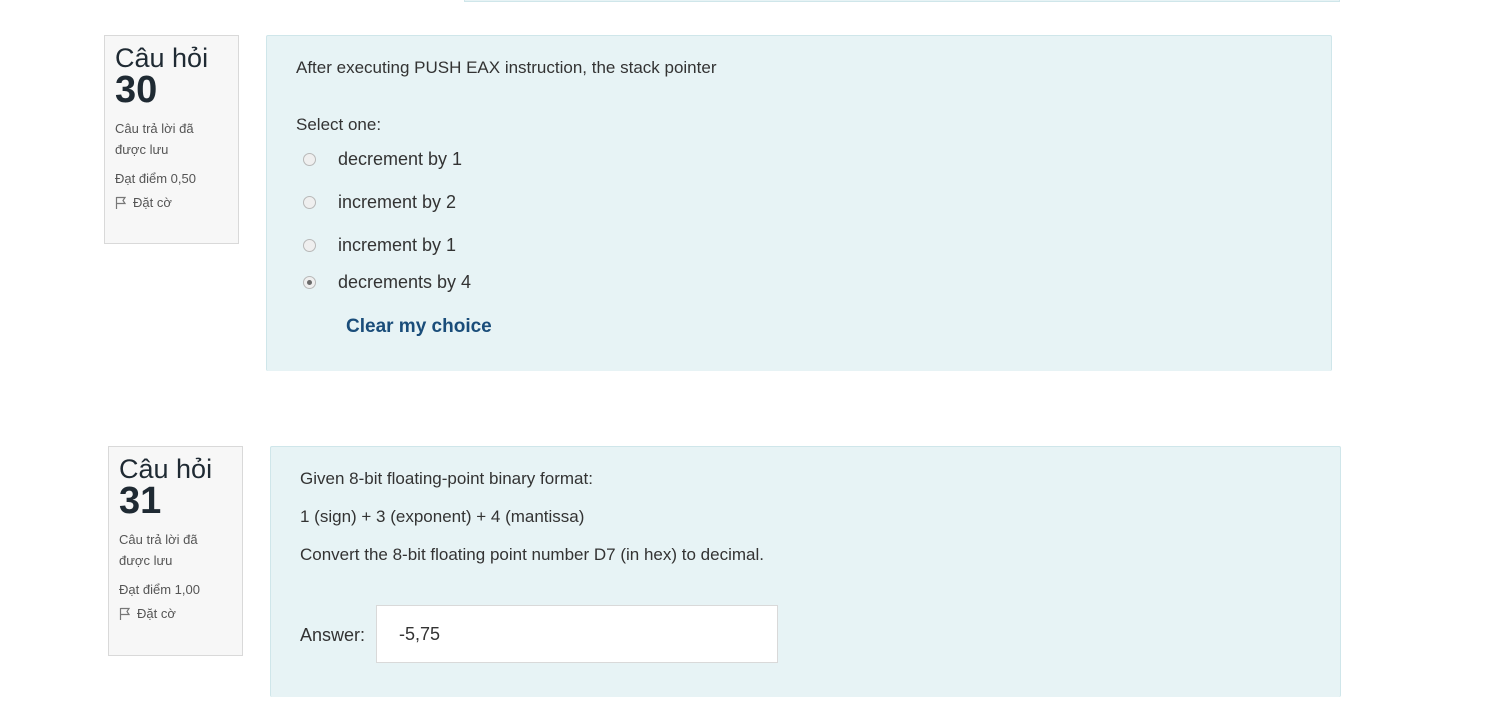 This screenshot has height=713, width=1508. What do you see at coordinates (155, 178) in the screenshot?
I see `question-points: Đạt điểm 0,50` at bounding box center [155, 178].